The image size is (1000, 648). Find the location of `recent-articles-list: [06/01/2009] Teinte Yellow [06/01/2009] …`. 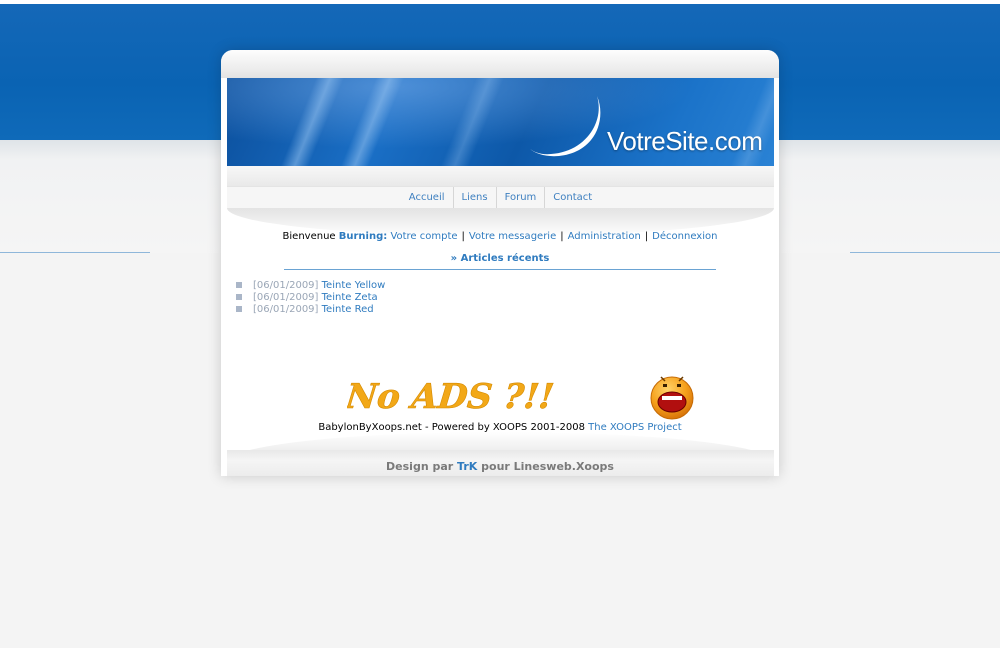

recent-articles-list: [06/01/2009] Teinte Yellow [06/01/2009] … is located at coordinates (310, 298).